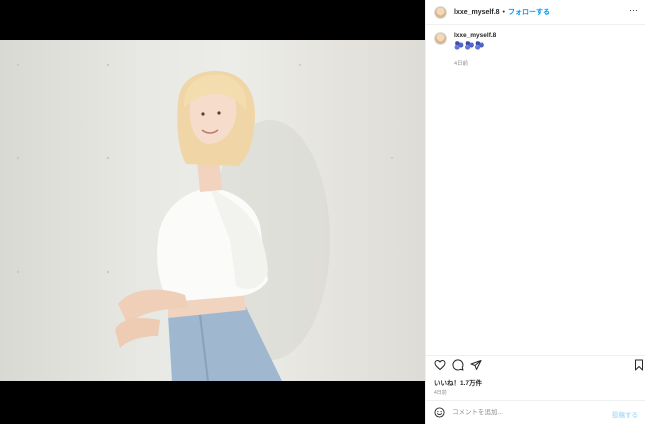  Describe the element at coordinates (470, 45) in the screenshot. I see `caption-text: 🫐🫐🫐` at that location.